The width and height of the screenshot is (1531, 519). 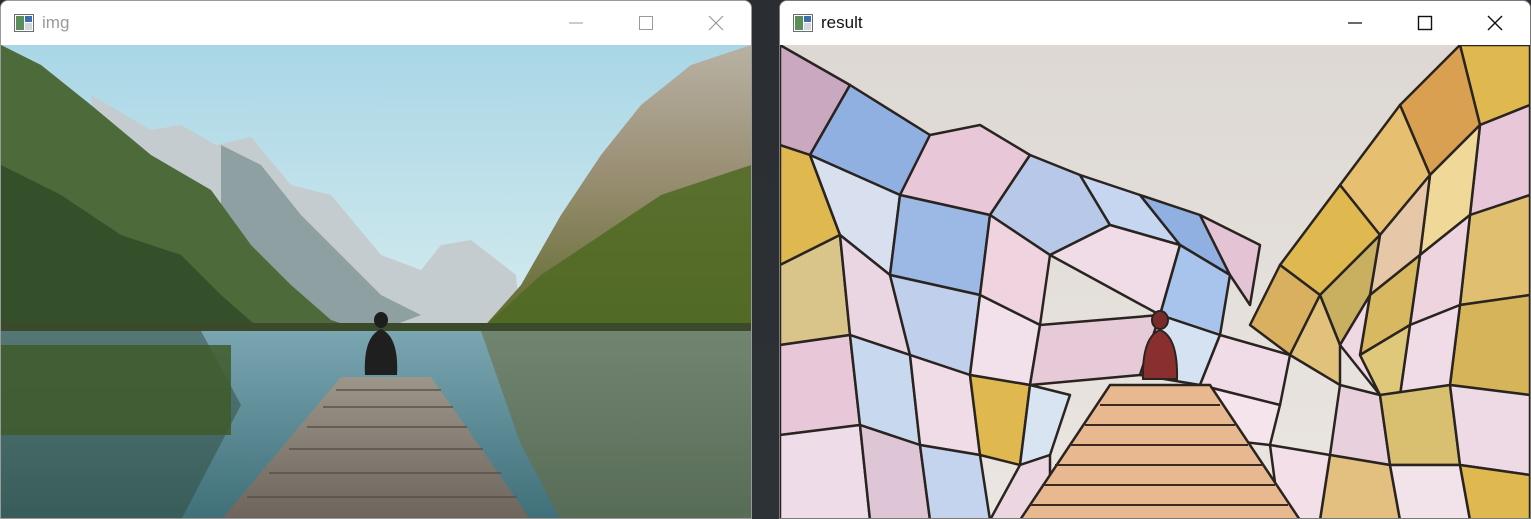 I want to click on titlebar: result, so click(x=1155, y=23).